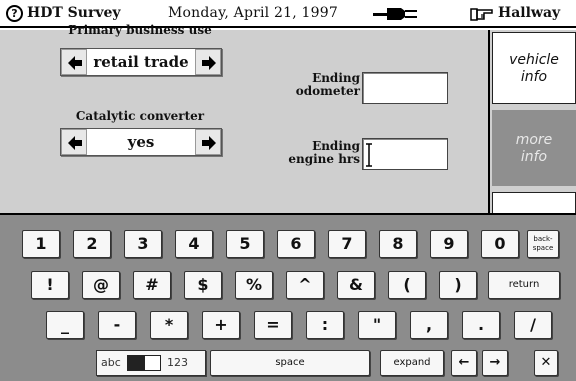 The image size is (576, 381). I want to click on backspace-key-line2: space, so click(543, 248).